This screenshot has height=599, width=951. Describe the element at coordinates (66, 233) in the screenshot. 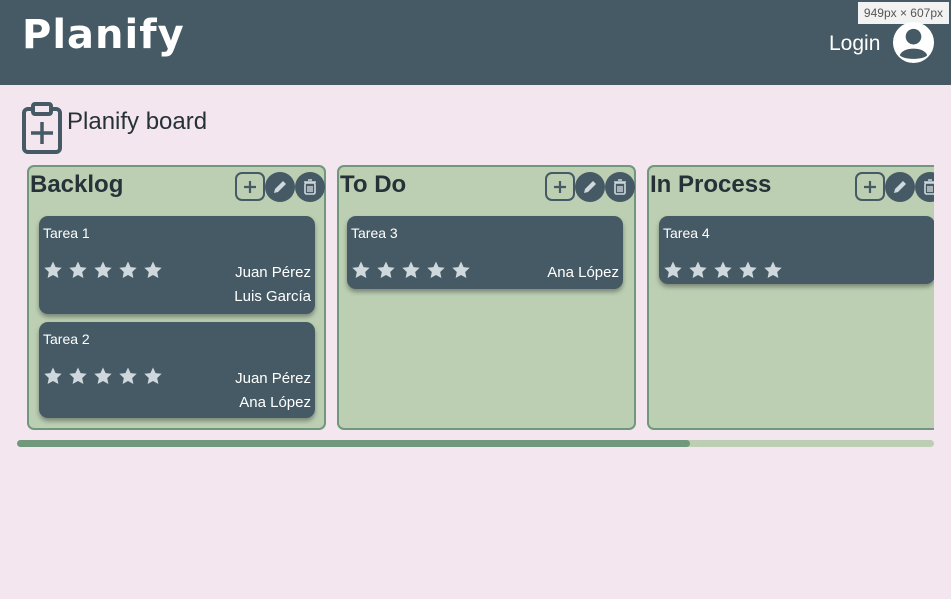

I see `task-title: Tarea 1` at that location.